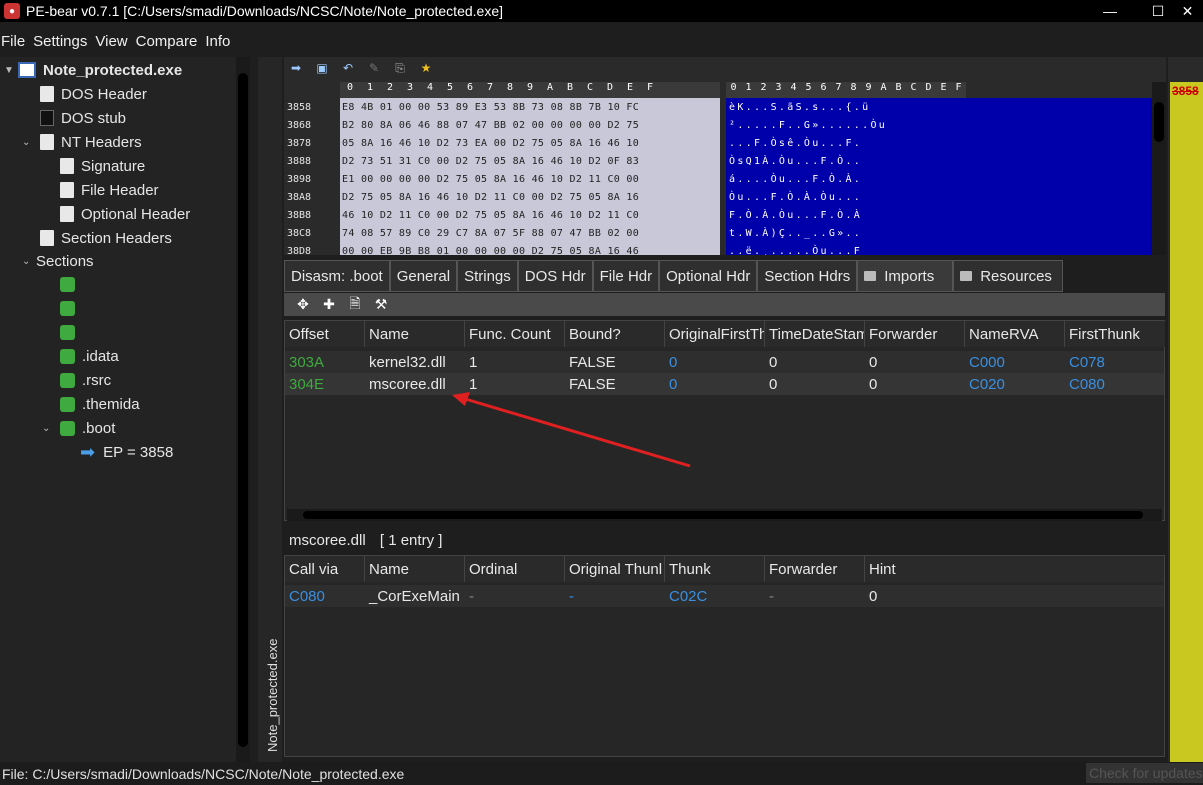  I want to click on tab-imports: Imports, so click(905, 276).